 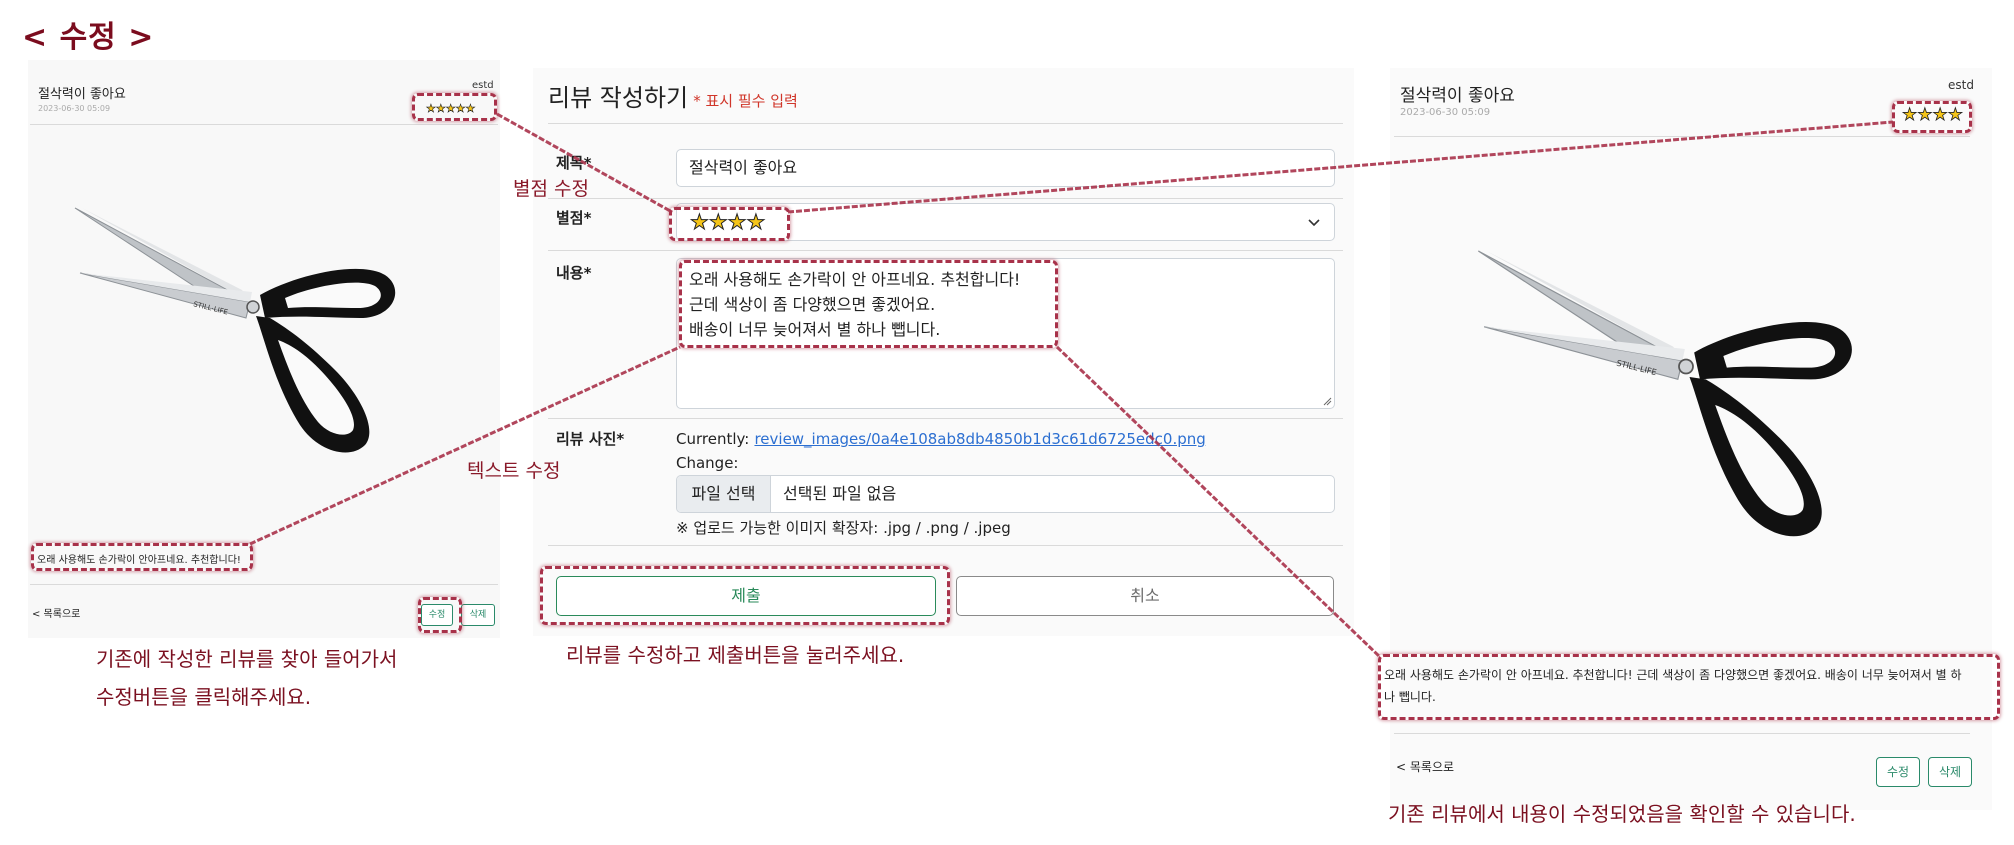 What do you see at coordinates (465, 445) in the screenshot?
I see `connector-text-left` at bounding box center [465, 445].